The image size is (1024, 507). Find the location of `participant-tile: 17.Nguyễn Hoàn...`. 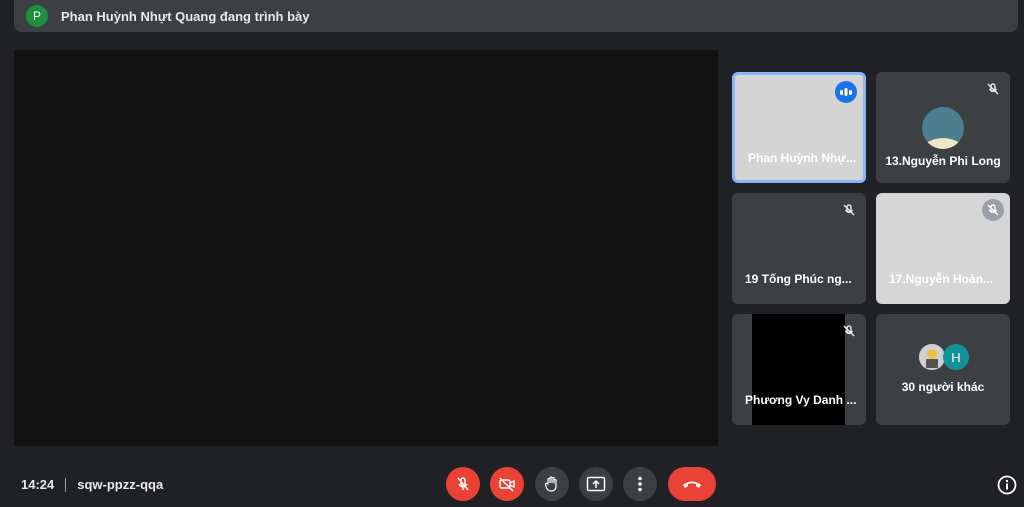

participant-tile: 17.Nguyễn Hoàn... is located at coordinates (943, 248).